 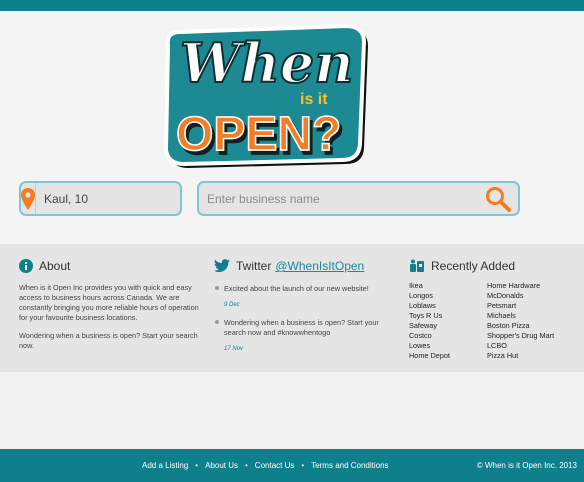 What do you see at coordinates (526, 346) in the screenshot?
I see `recent-business-link: LCBO` at bounding box center [526, 346].